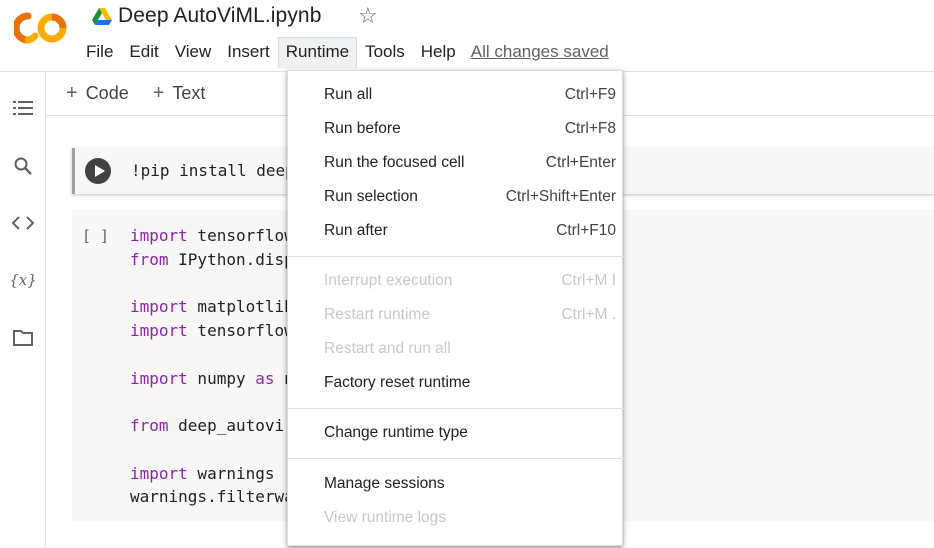 The width and height of the screenshot is (934, 548). What do you see at coordinates (456, 197) in the screenshot?
I see `menu-item-run-selection: Run selection Ctrl+Shift+Enter` at bounding box center [456, 197].